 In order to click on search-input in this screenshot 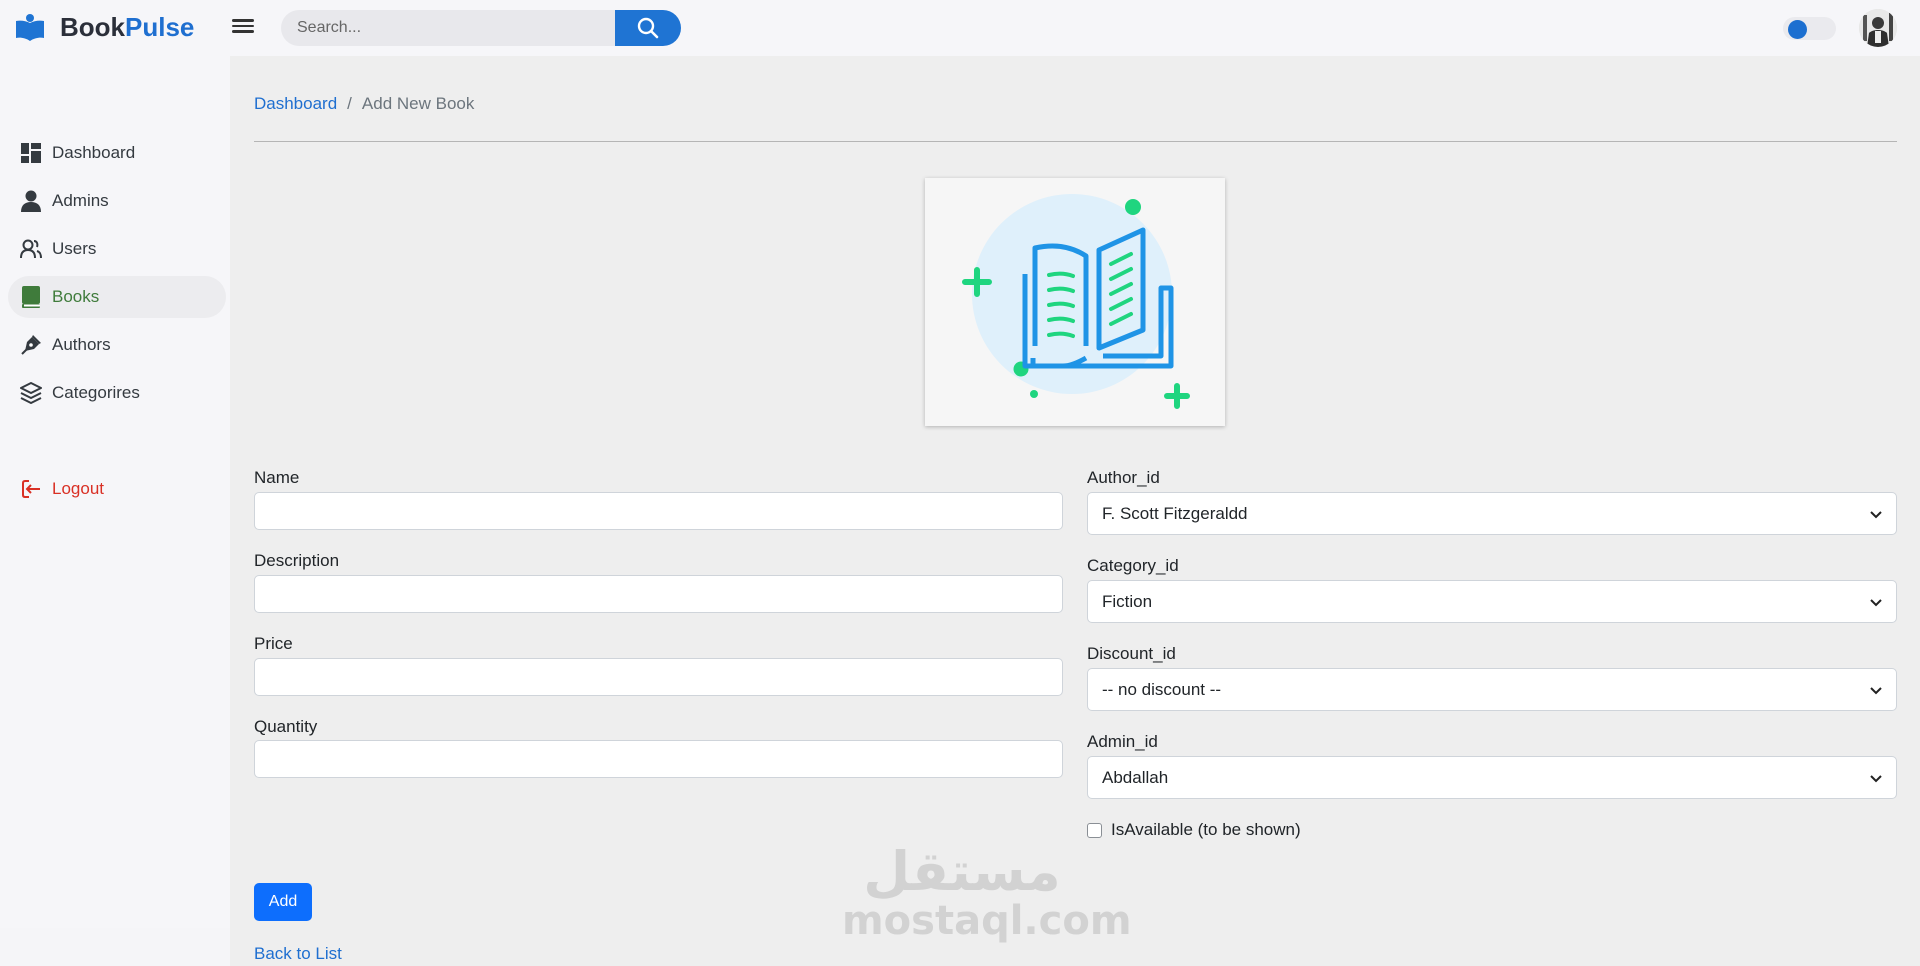, I will do `click(448, 28)`.